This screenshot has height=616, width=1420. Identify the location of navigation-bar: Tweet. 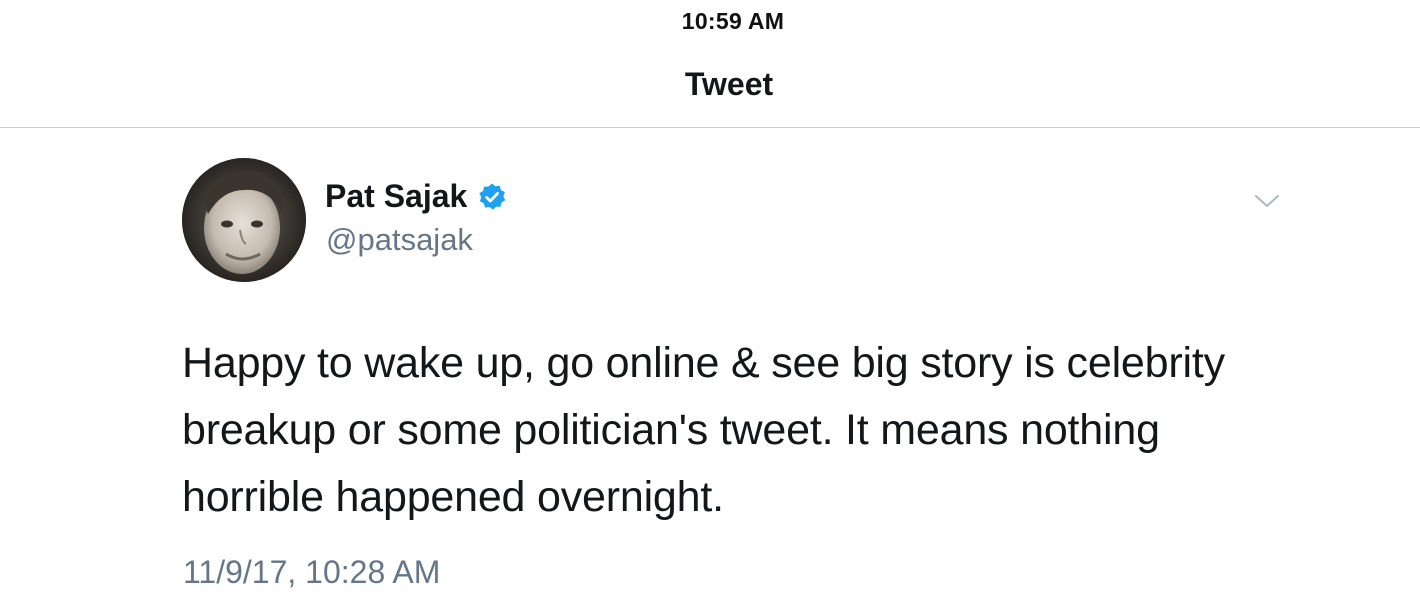
(710, 86).